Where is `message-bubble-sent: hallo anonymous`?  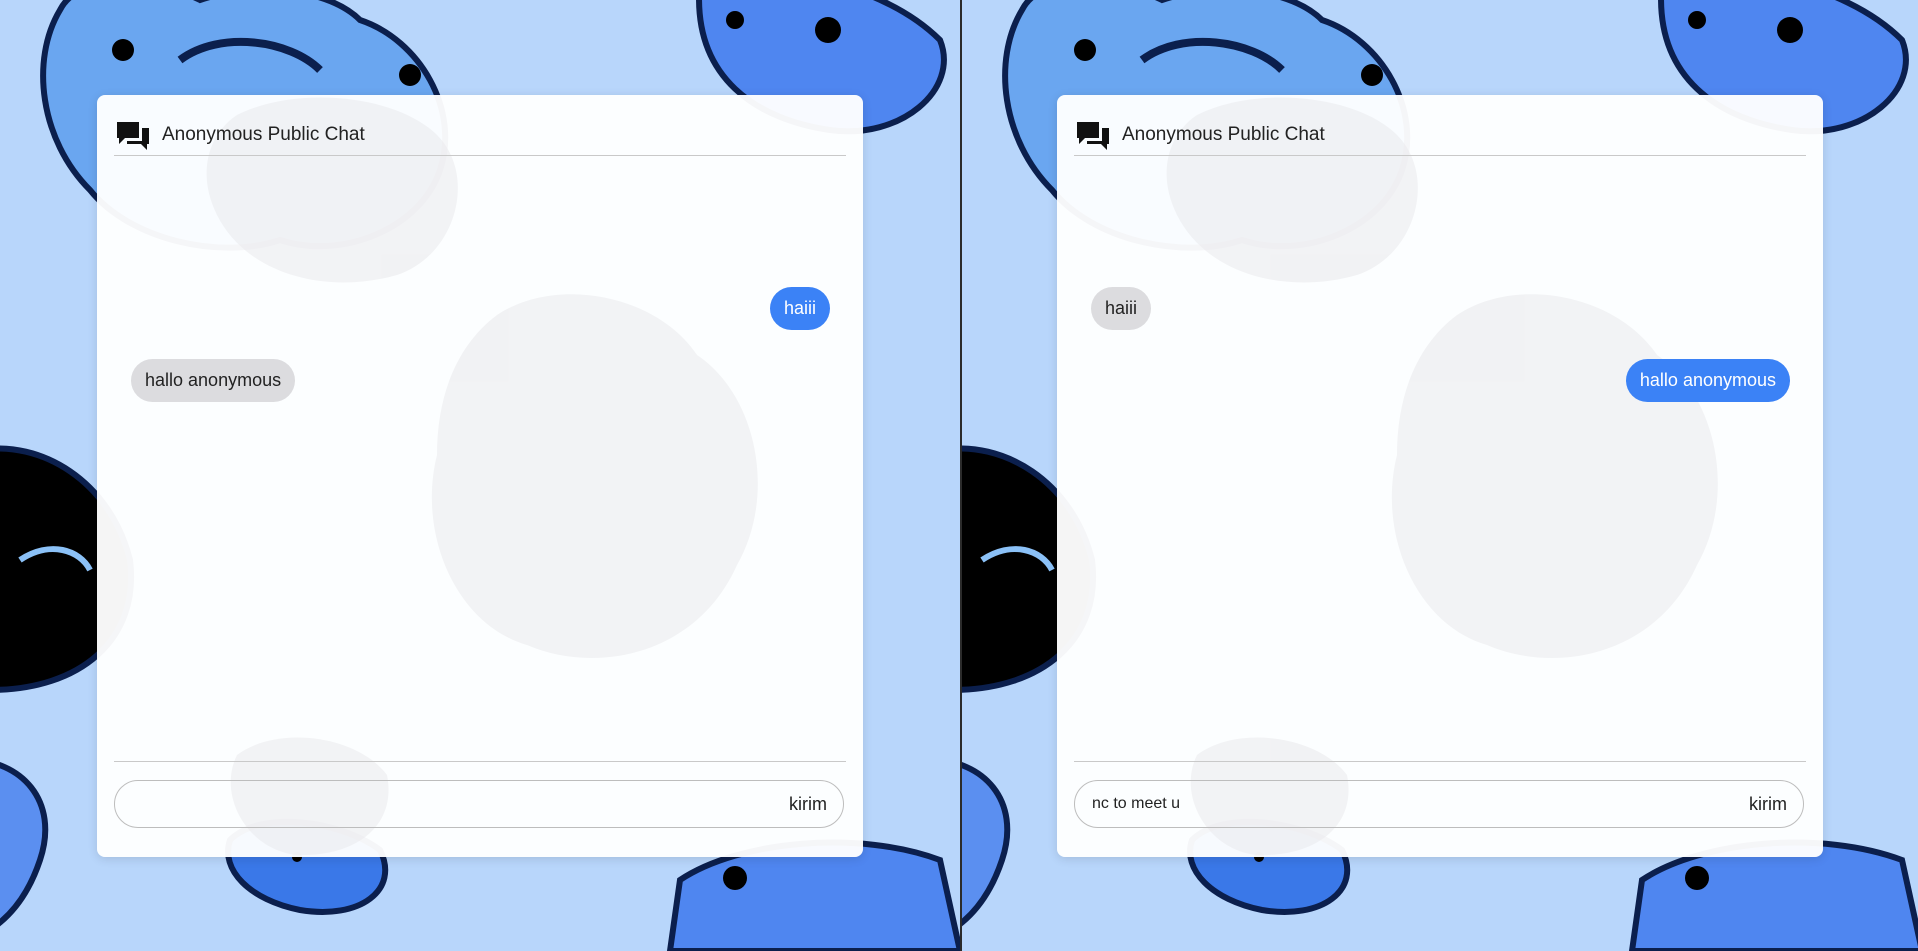 message-bubble-sent: hallo anonymous is located at coordinates (1707, 380).